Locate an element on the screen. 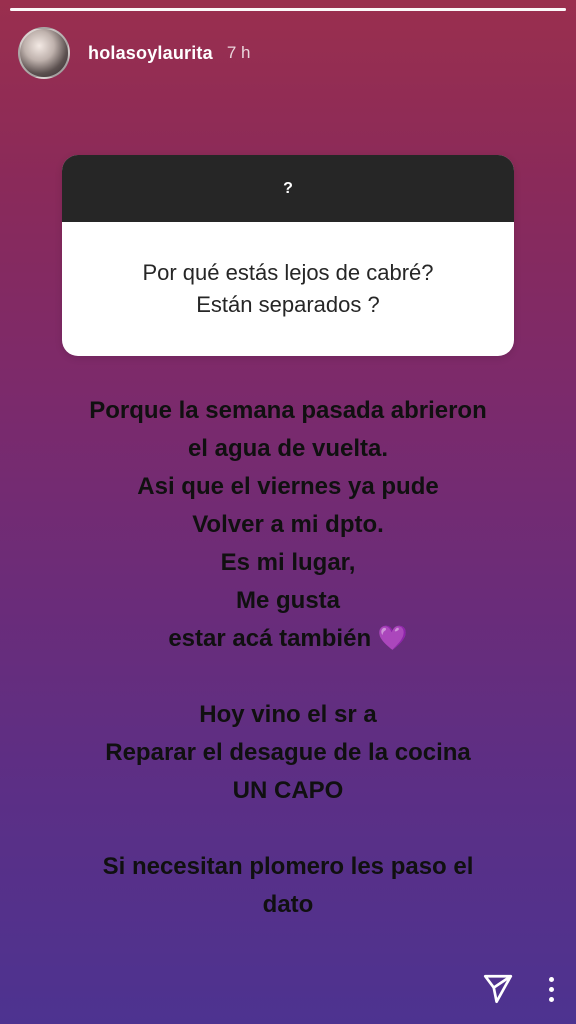  answer-line: Volver a mi dpto. is located at coordinates (288, 524).